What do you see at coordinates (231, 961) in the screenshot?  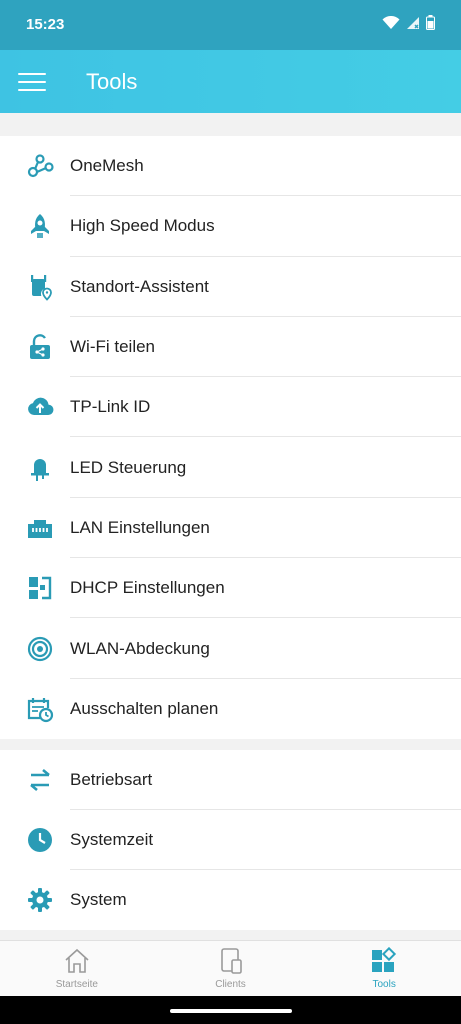 I see `devices-icon` at bounding box center [231, 961].